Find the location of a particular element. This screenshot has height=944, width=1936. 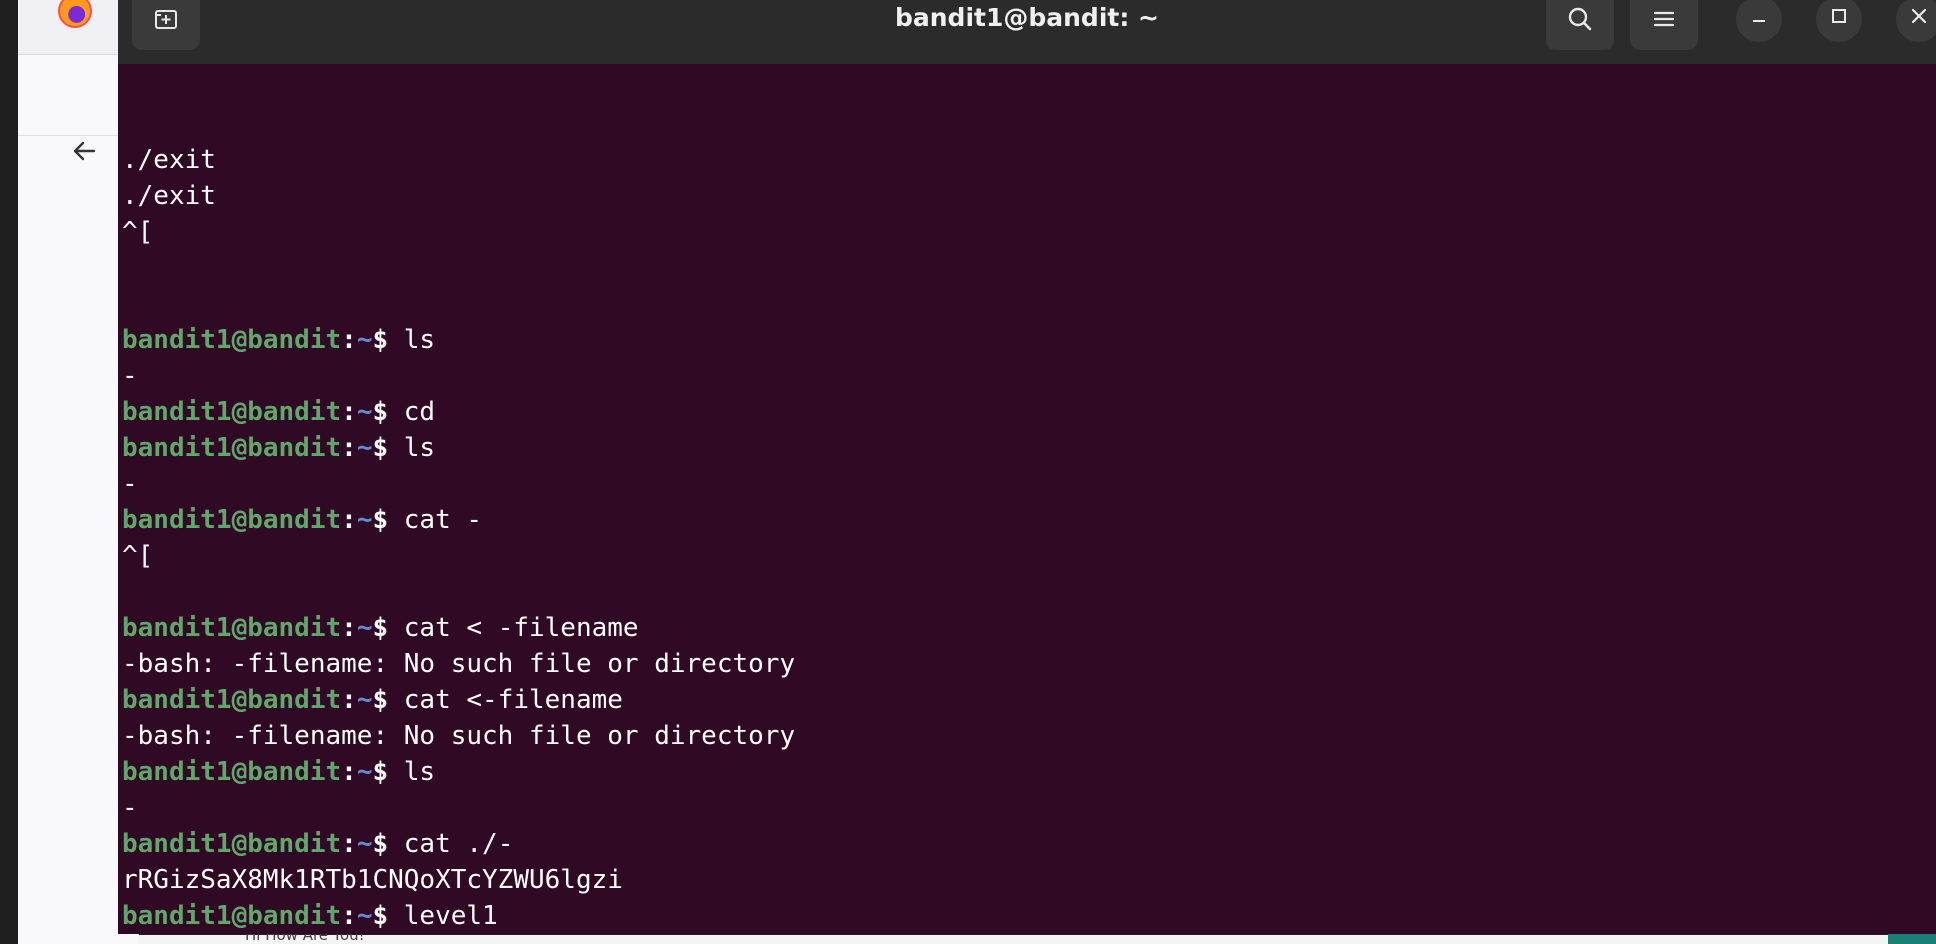

prompt-line: bandit1@bandit:~$ cd is located at coordinates (1029, 412).